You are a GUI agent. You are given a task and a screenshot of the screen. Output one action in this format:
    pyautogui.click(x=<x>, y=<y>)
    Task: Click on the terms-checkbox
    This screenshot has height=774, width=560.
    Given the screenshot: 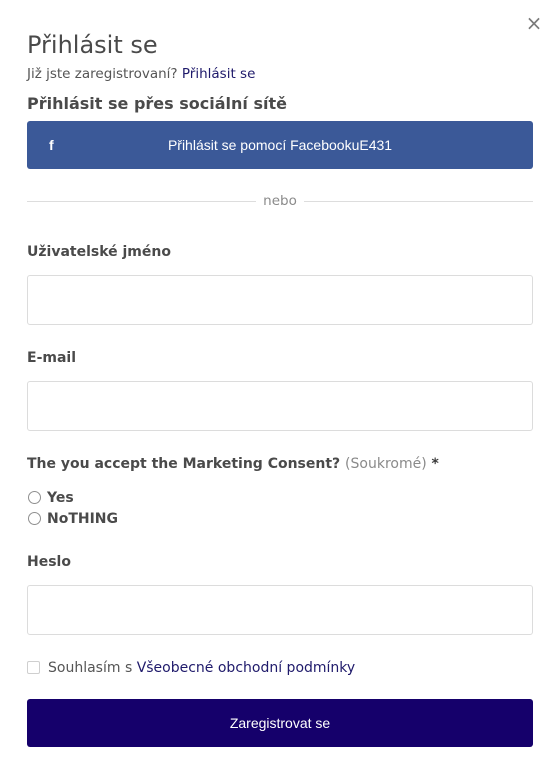 What is the action you would take?
    pyautogui.click(x=33, y=667)
    